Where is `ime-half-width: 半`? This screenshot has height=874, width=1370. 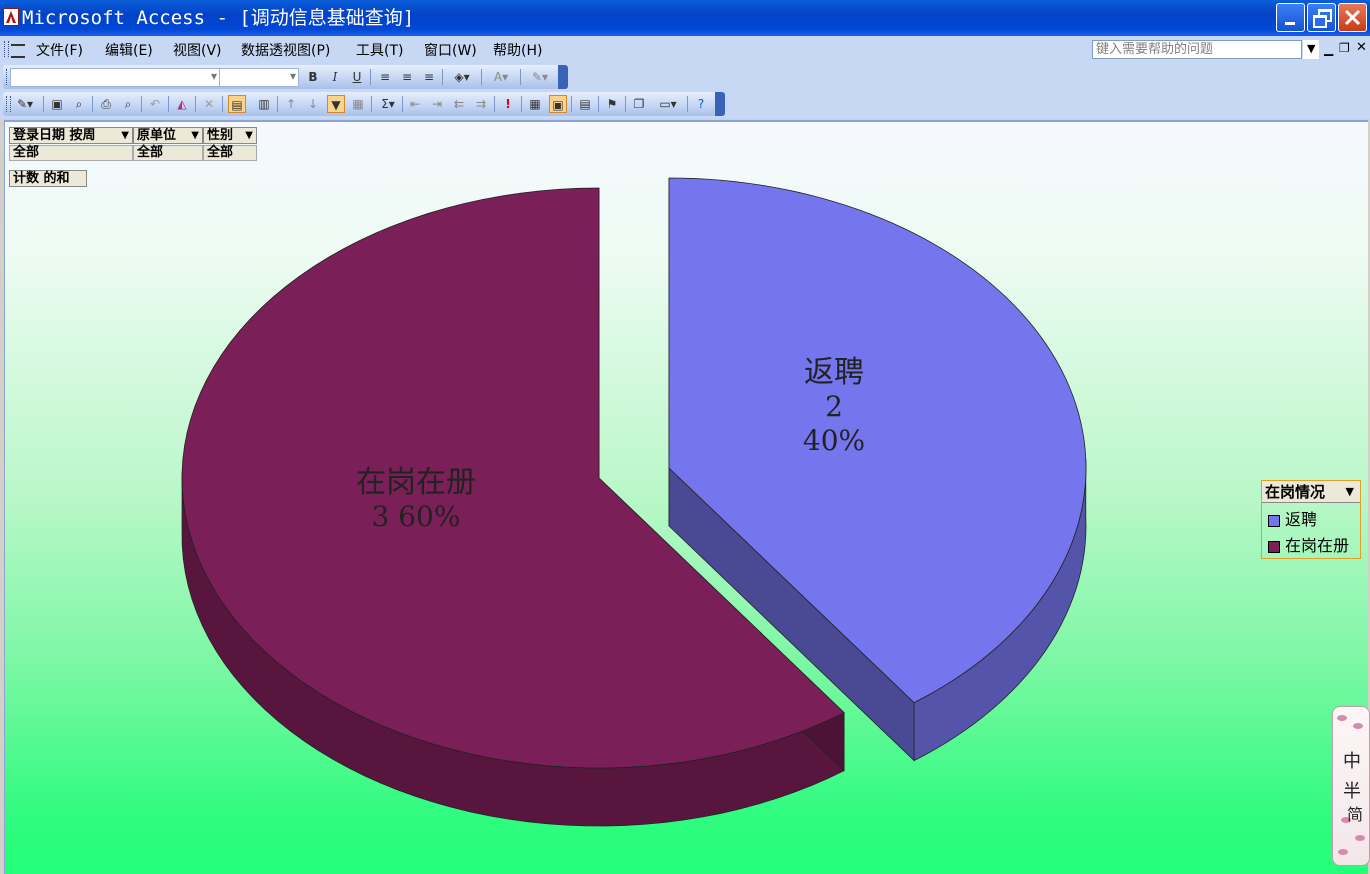
ime-half-width: 半 is located at coordinates (1352, 790).